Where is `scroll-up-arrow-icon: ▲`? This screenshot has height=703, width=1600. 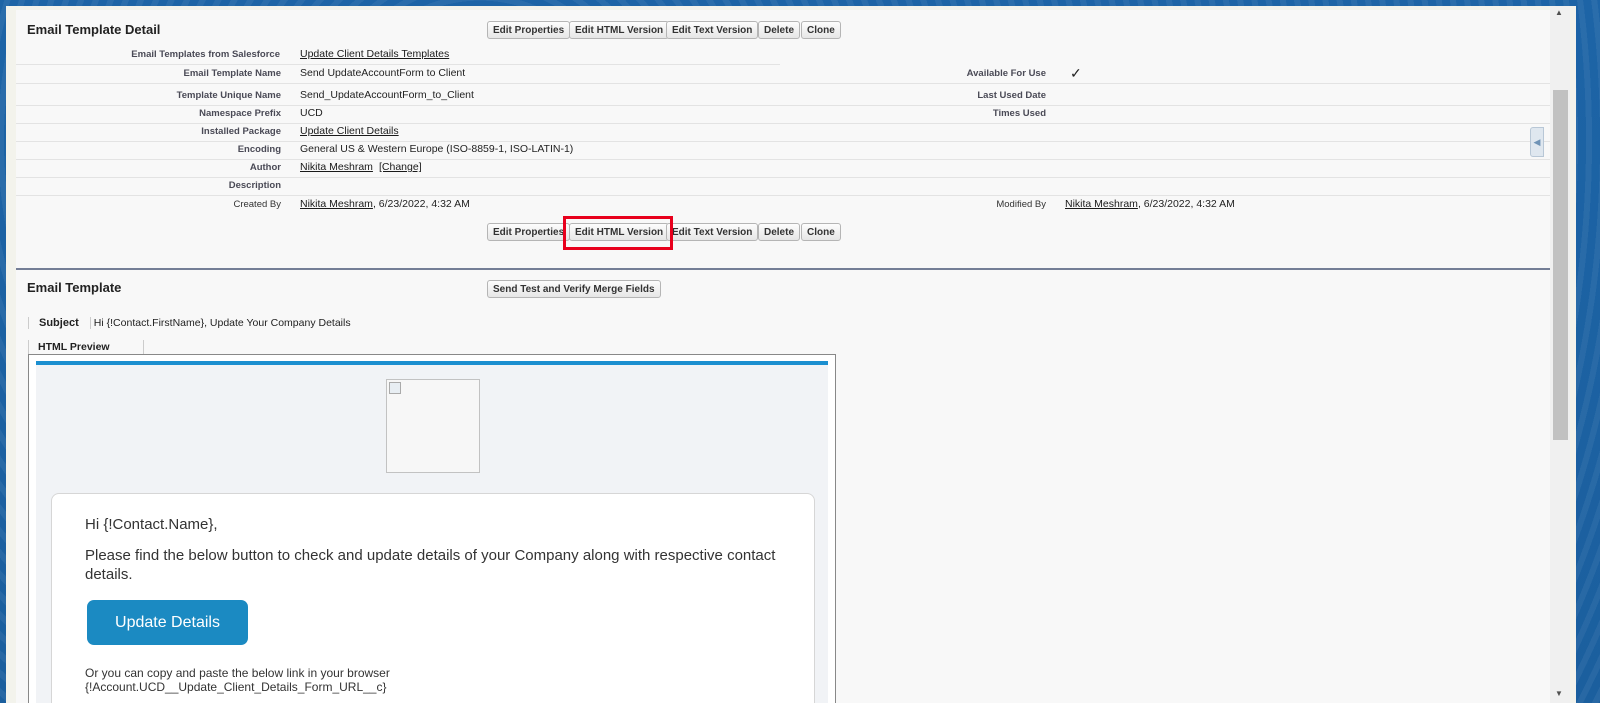
scroll-up-arrow-icon: ▲ is located at coordinates (1559, 12).